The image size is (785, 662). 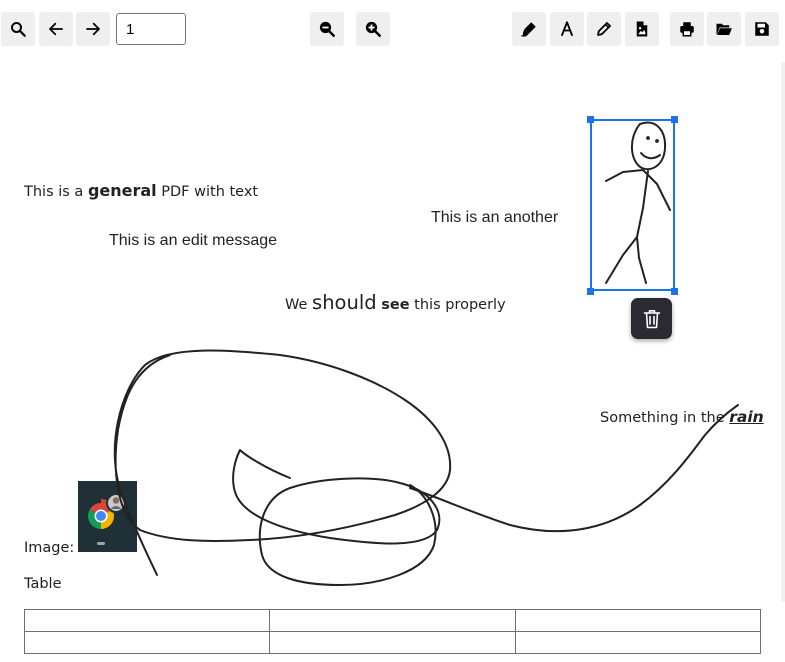 I want to click on trash-icon, so click(x=651, y=318).